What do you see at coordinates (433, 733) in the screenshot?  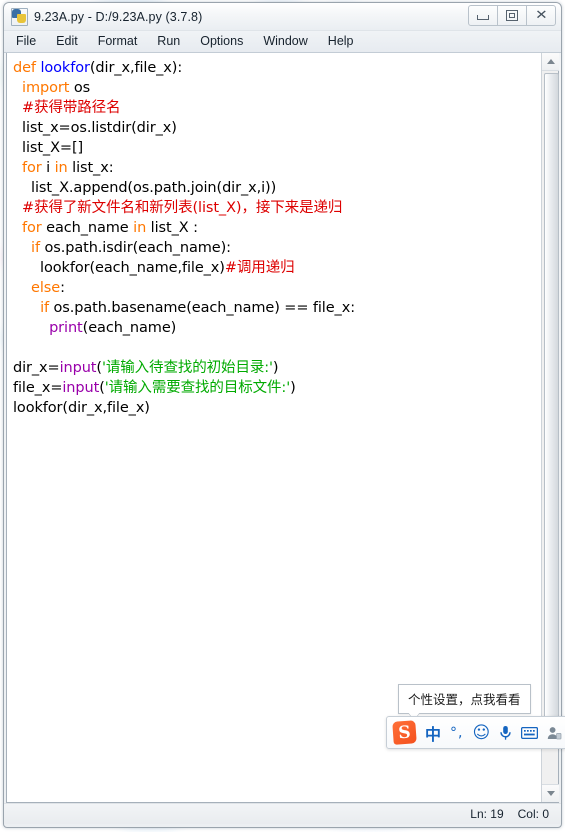 I see `language-mode-icon: 中` at bounding box center [433, 733].